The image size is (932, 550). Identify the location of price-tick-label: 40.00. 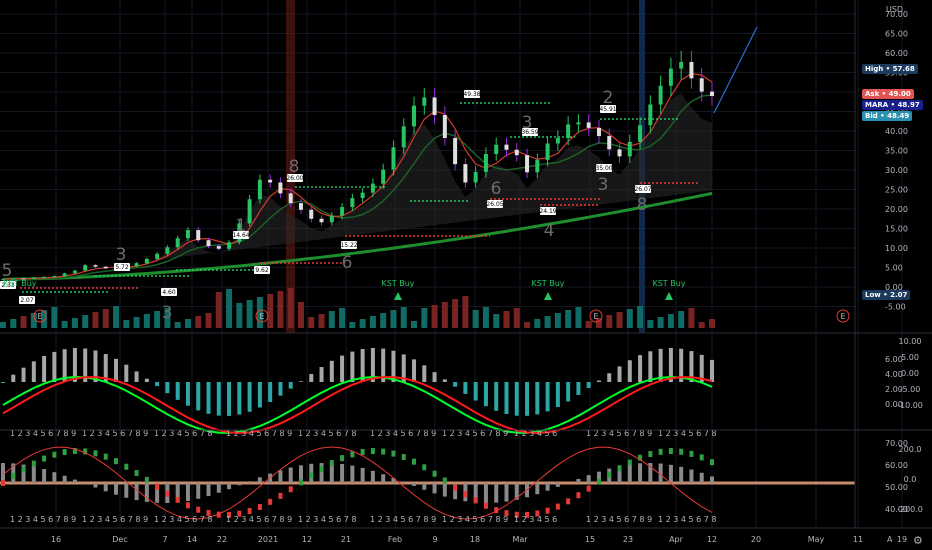
(896, 131).